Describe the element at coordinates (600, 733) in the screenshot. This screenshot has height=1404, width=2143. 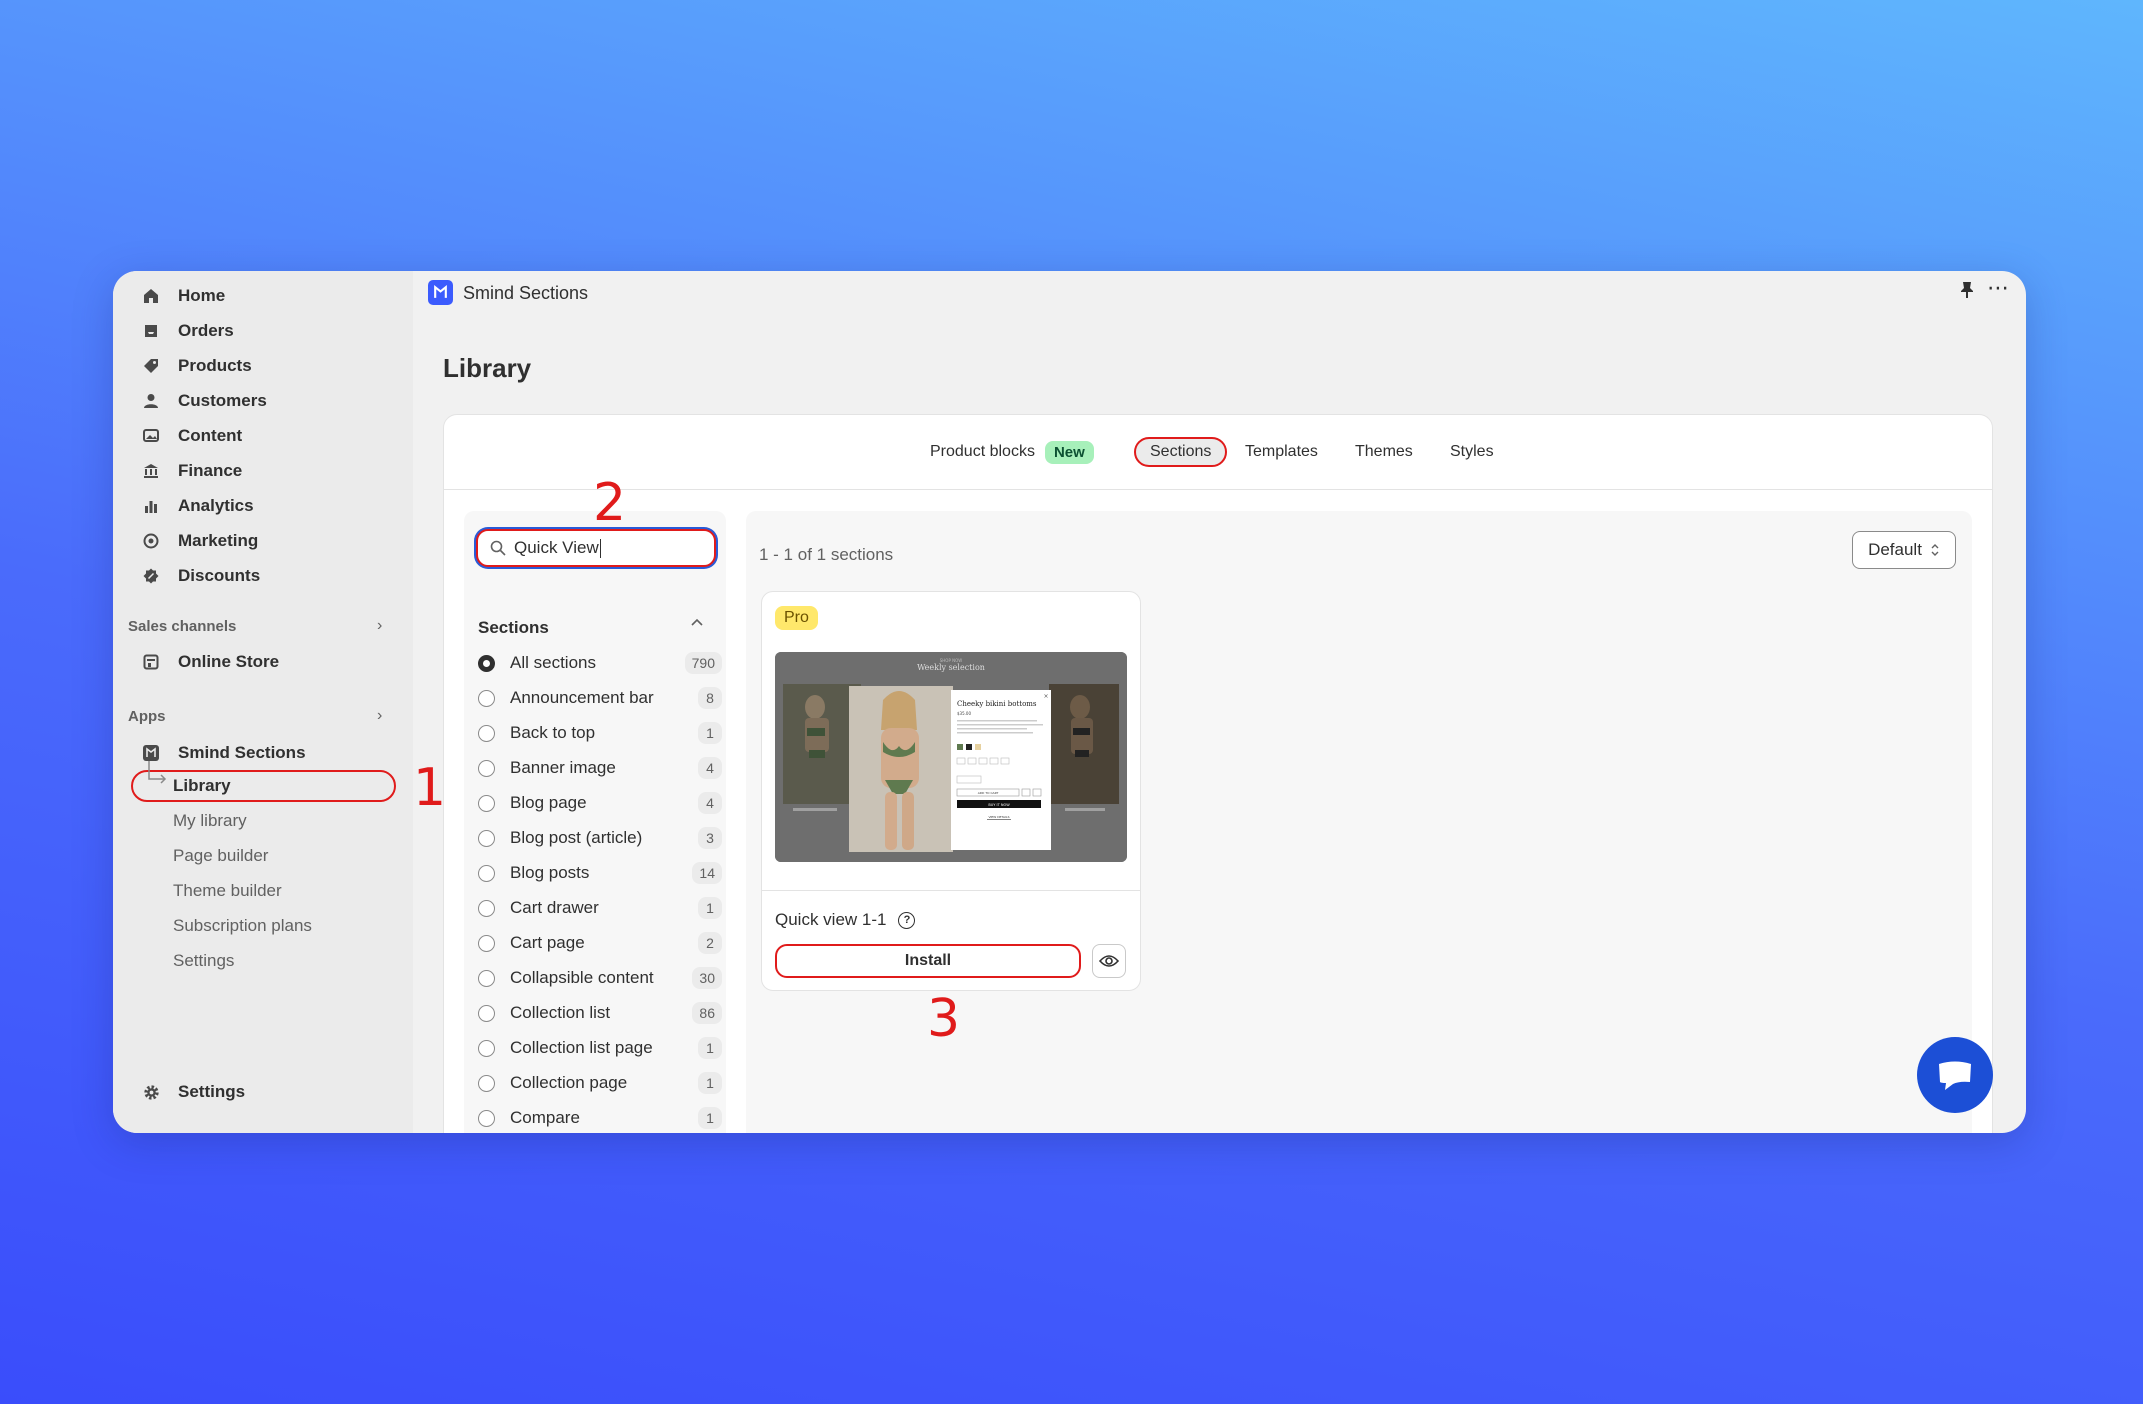
I see `filter-option: Back to top 1` at that location.